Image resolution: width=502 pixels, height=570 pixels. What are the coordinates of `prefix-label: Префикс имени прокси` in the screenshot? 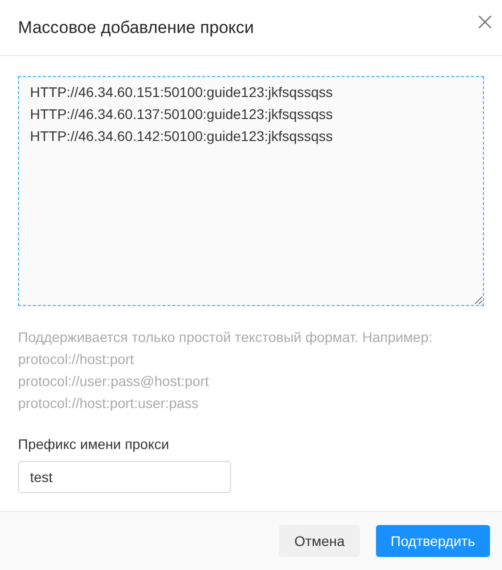 It's located at (94, 444).